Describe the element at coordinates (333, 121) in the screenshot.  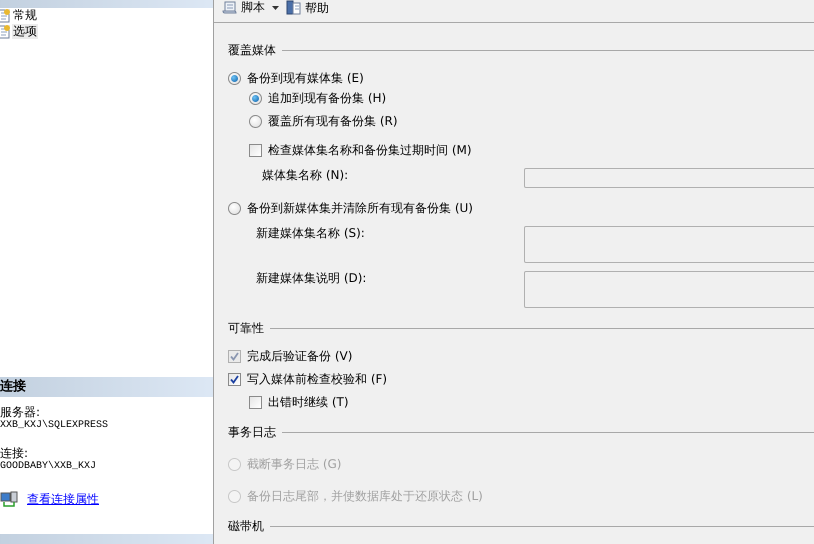
I see `option-label: 覆盖所有现有备份集 (R)` at that location.